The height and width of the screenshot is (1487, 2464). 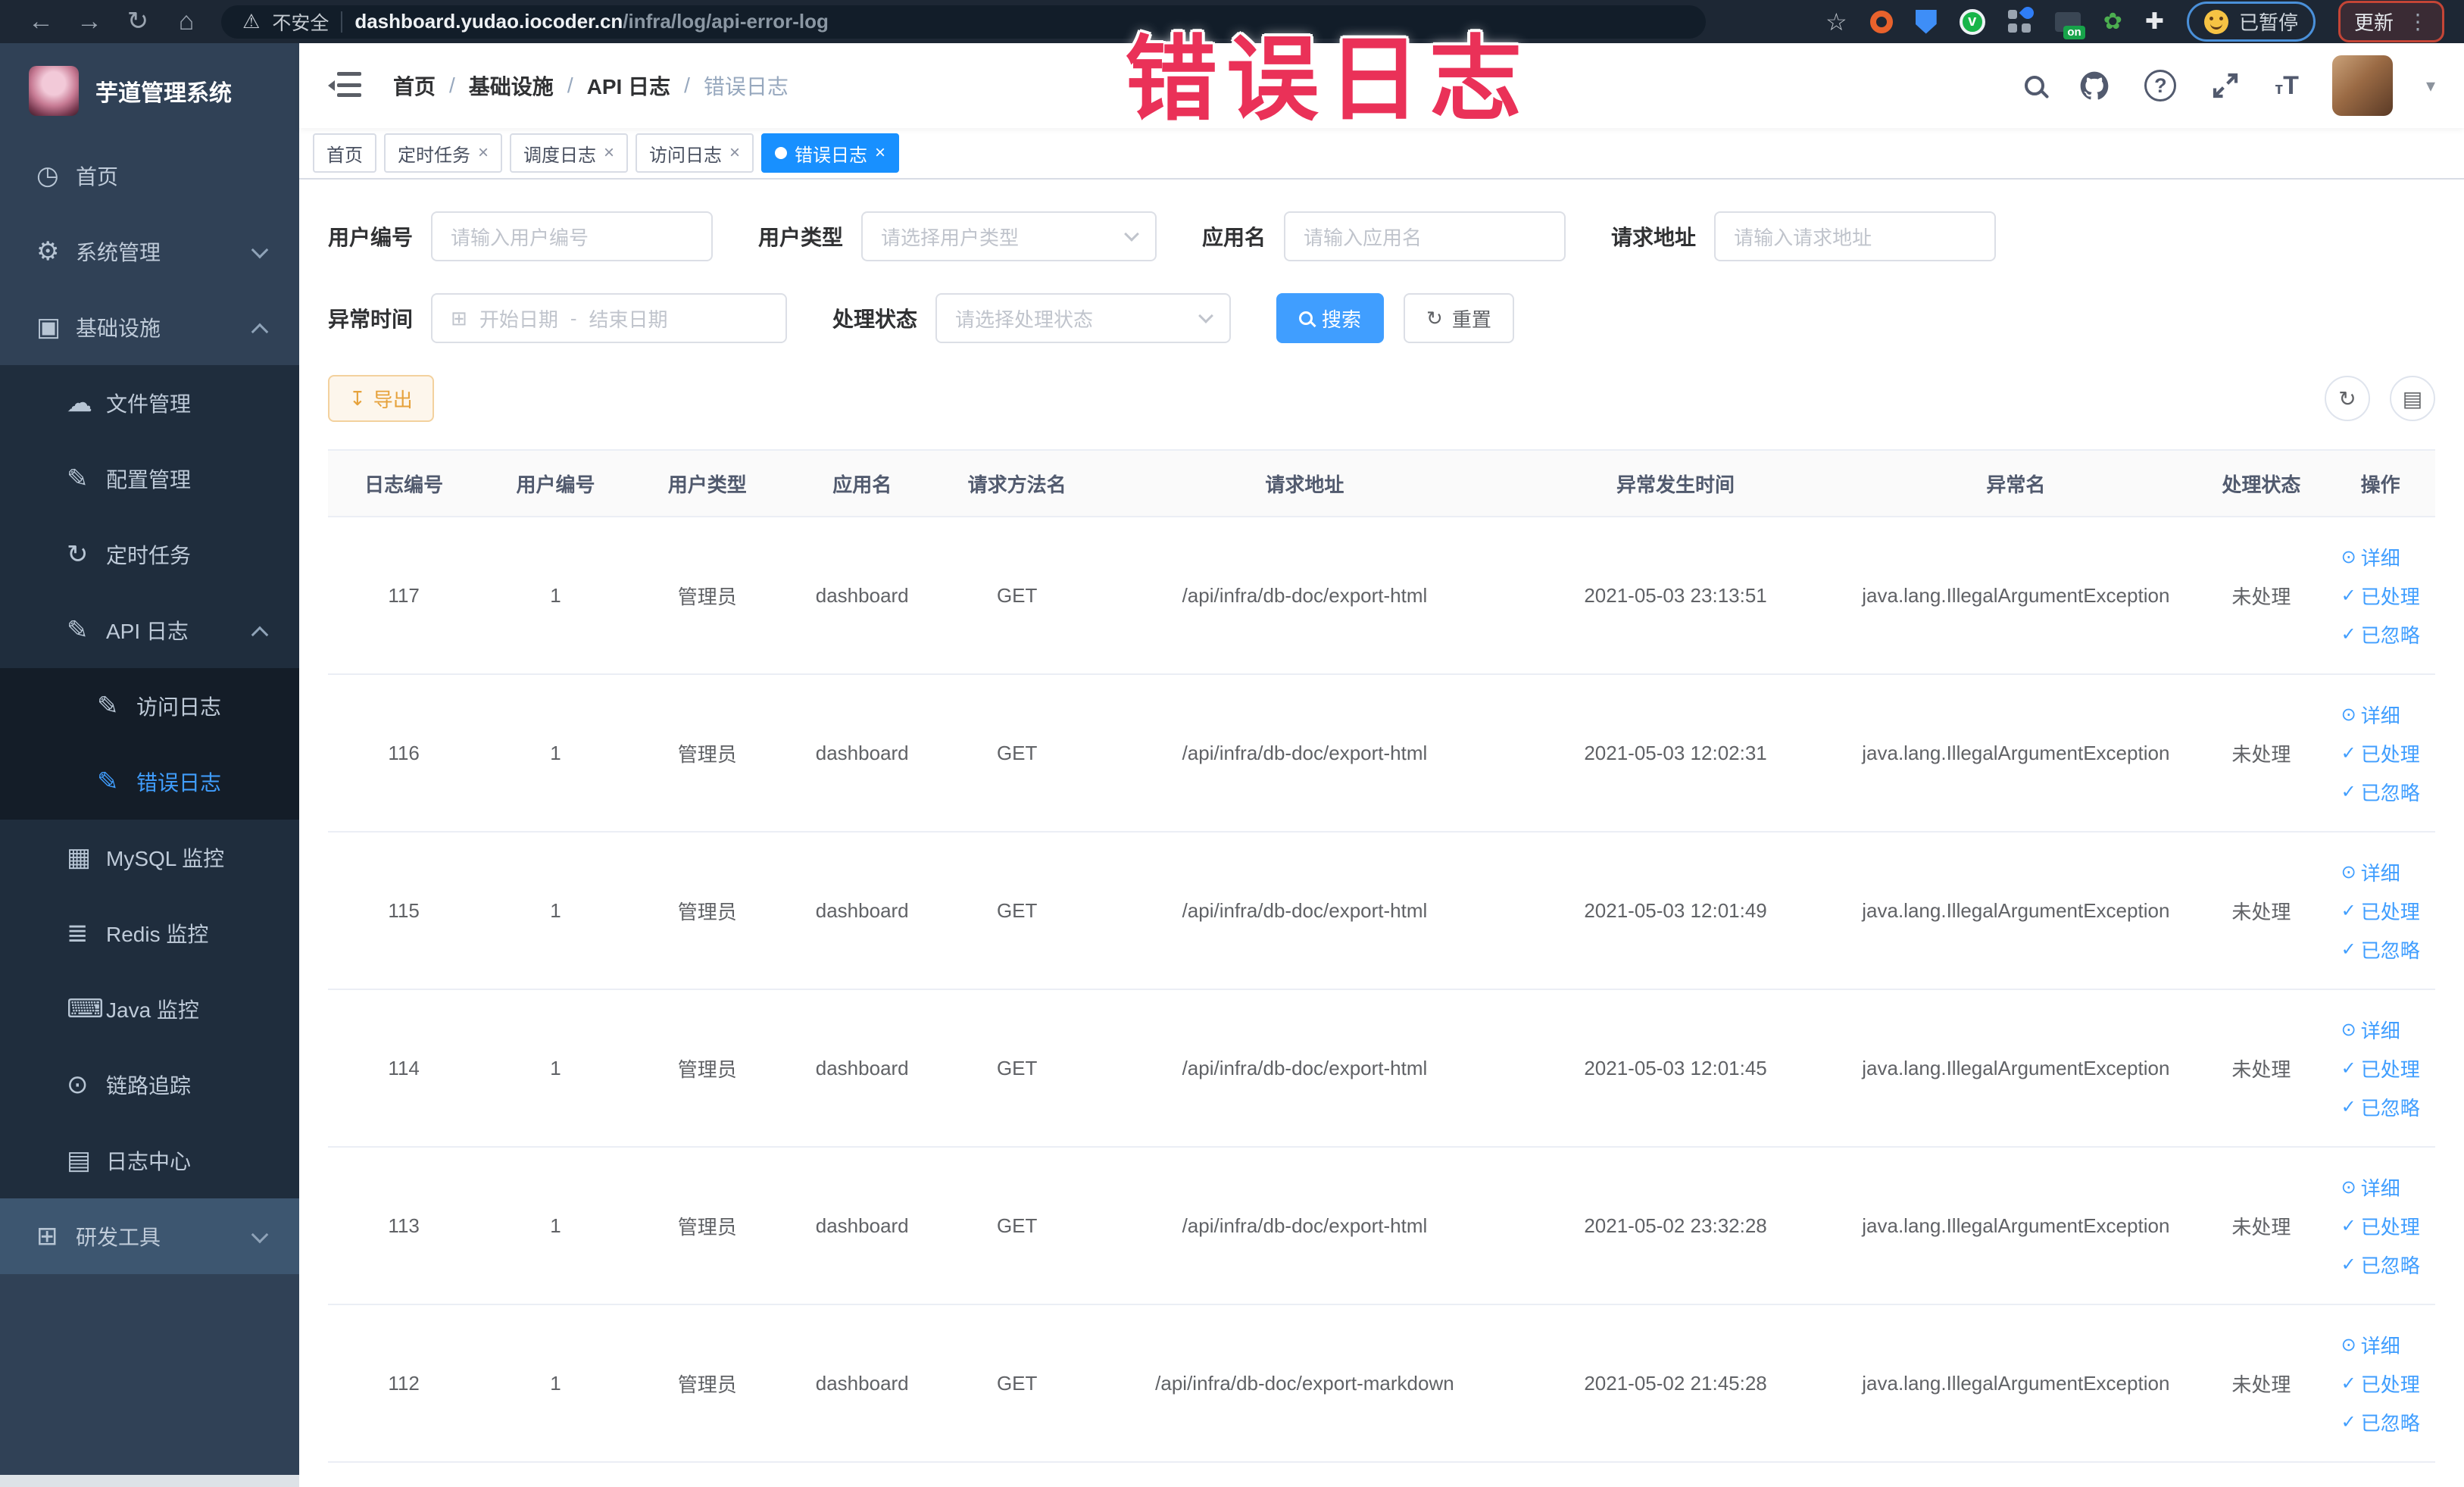 What do you see at coordinates (1083, 318) in the screenshot?
I see `process-status-select: 请选择处理状态` at bounding box center [1083, 318].